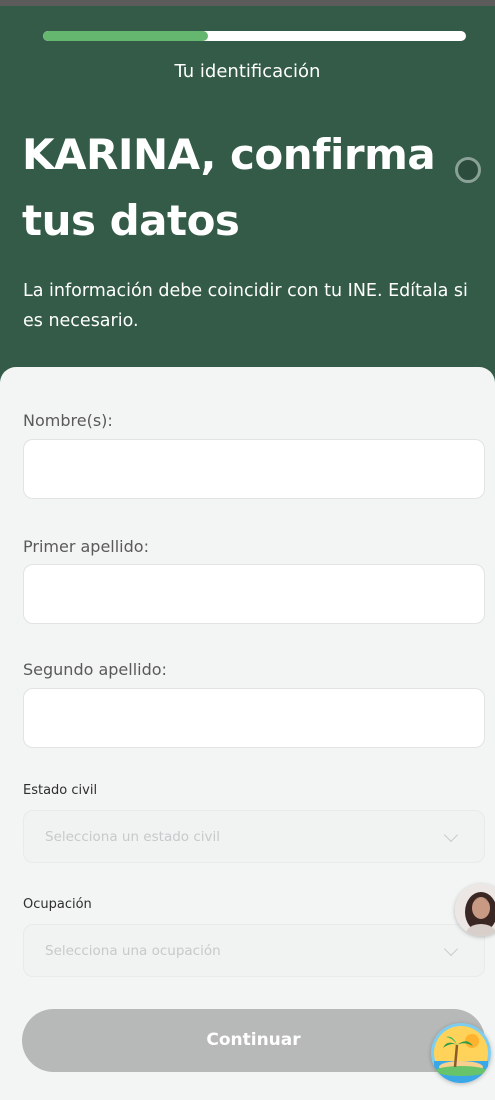 The width and height of the screenshot is (495, 1100). Describe the element at coordinates (132, 837) in the screenshot. I see `estado-civil-placeholder: Selecciona un estado civil` at that location.